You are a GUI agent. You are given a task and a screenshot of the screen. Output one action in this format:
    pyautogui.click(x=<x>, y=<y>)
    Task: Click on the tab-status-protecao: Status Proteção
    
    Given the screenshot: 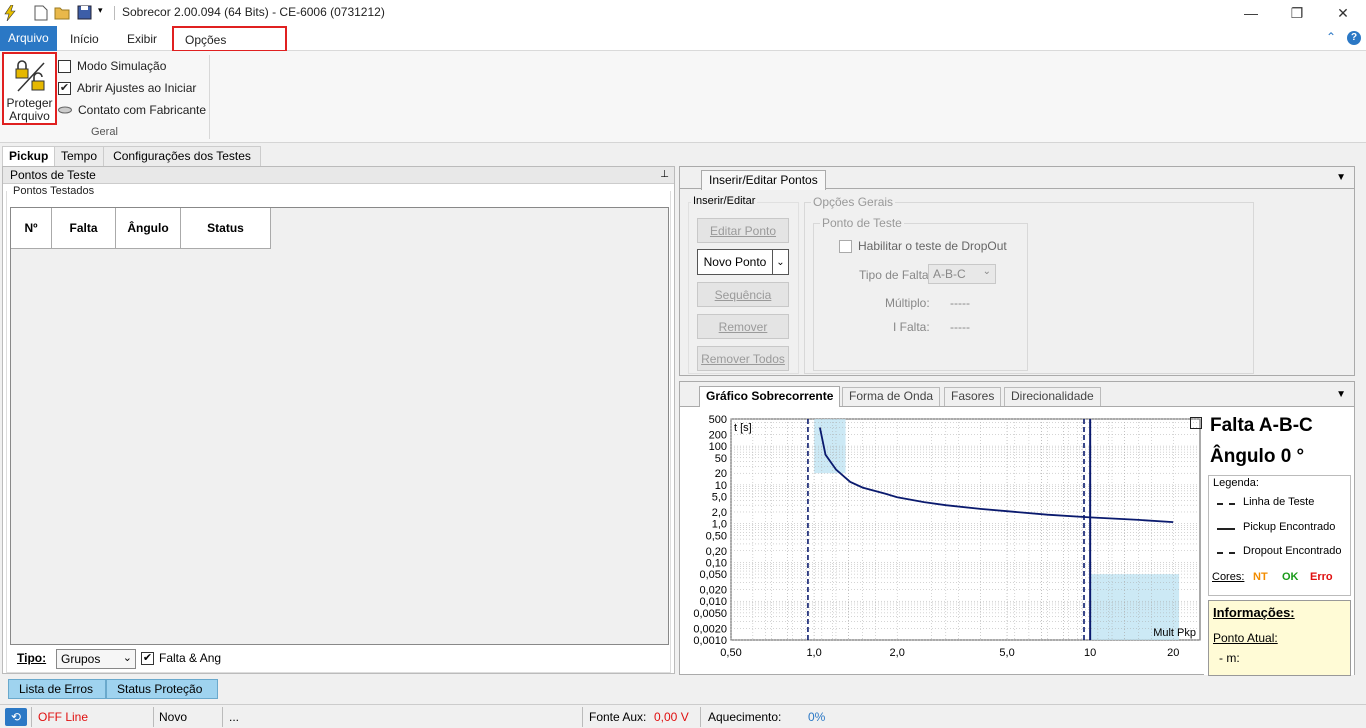 What is the action you would take?
    pyautogui.click(x=162, y=689)
    